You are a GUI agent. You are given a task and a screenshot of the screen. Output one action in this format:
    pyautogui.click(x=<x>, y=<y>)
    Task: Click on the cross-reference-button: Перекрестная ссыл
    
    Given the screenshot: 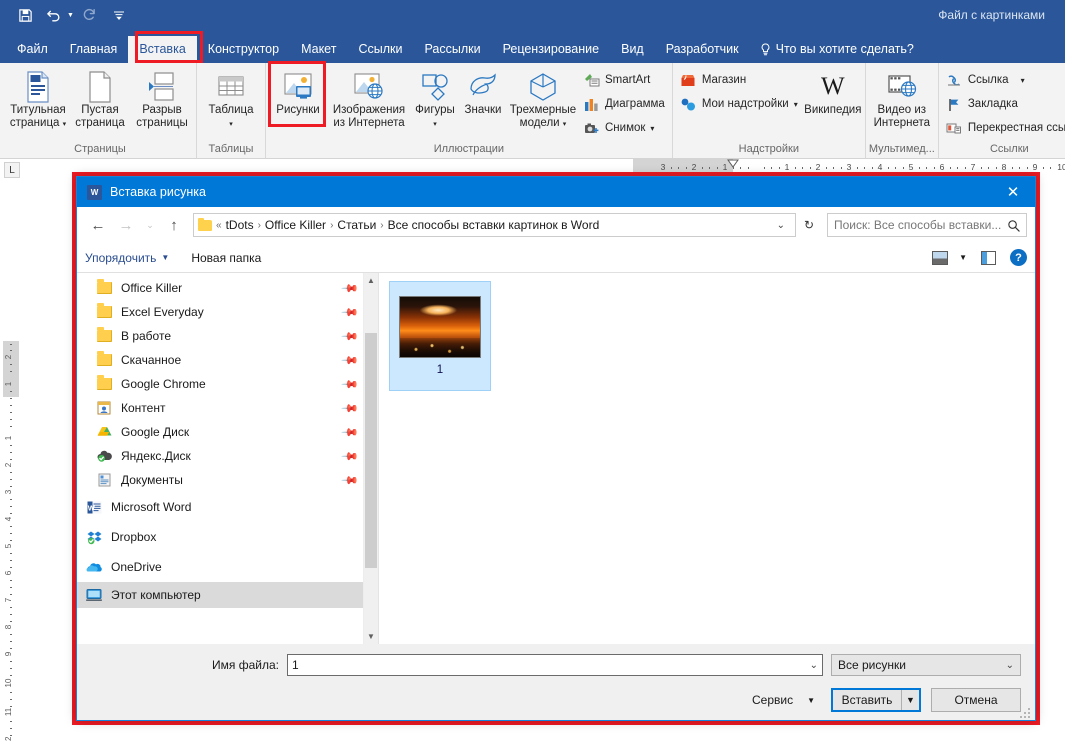 What is the action you would take?
    pyautogui.click(x=1003, y=128)
    